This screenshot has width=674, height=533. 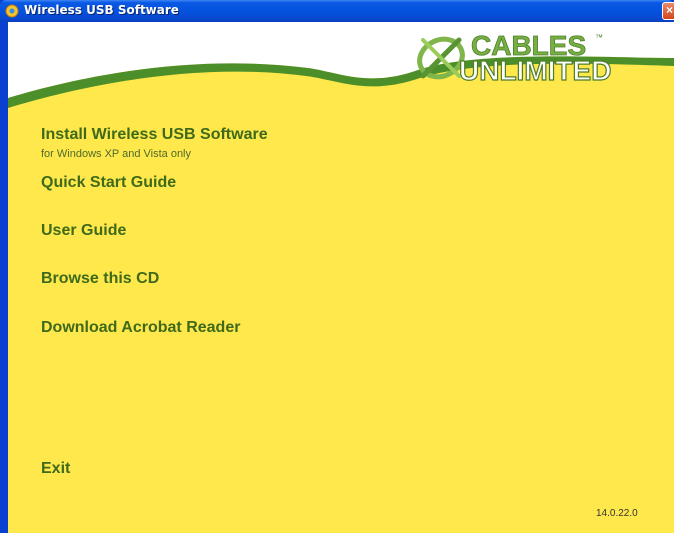 I want to click on cables-unlimited-logo: CABLES ™ UNLIMITED, so click(x=514, y=58).